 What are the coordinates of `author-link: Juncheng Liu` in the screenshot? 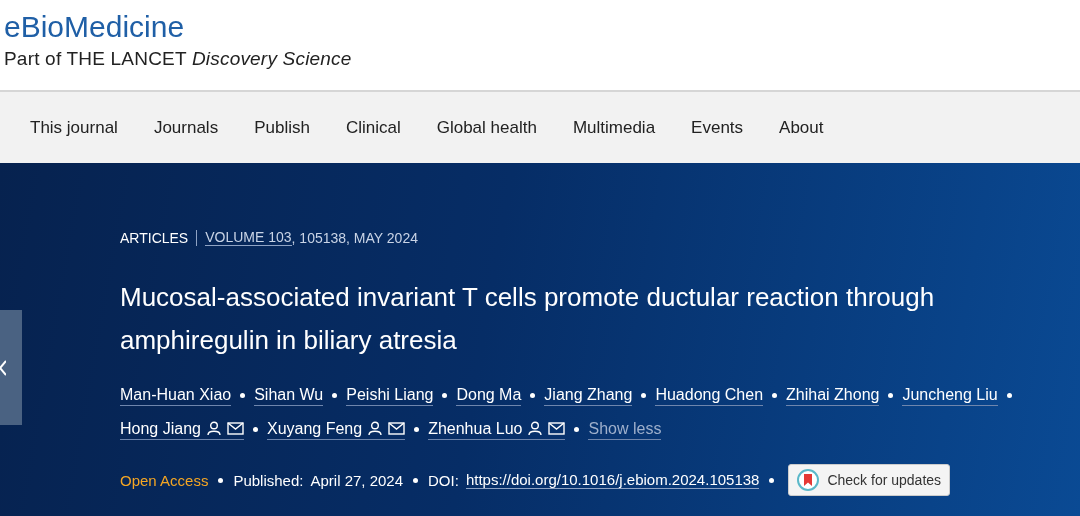 It's located at (950, 394).